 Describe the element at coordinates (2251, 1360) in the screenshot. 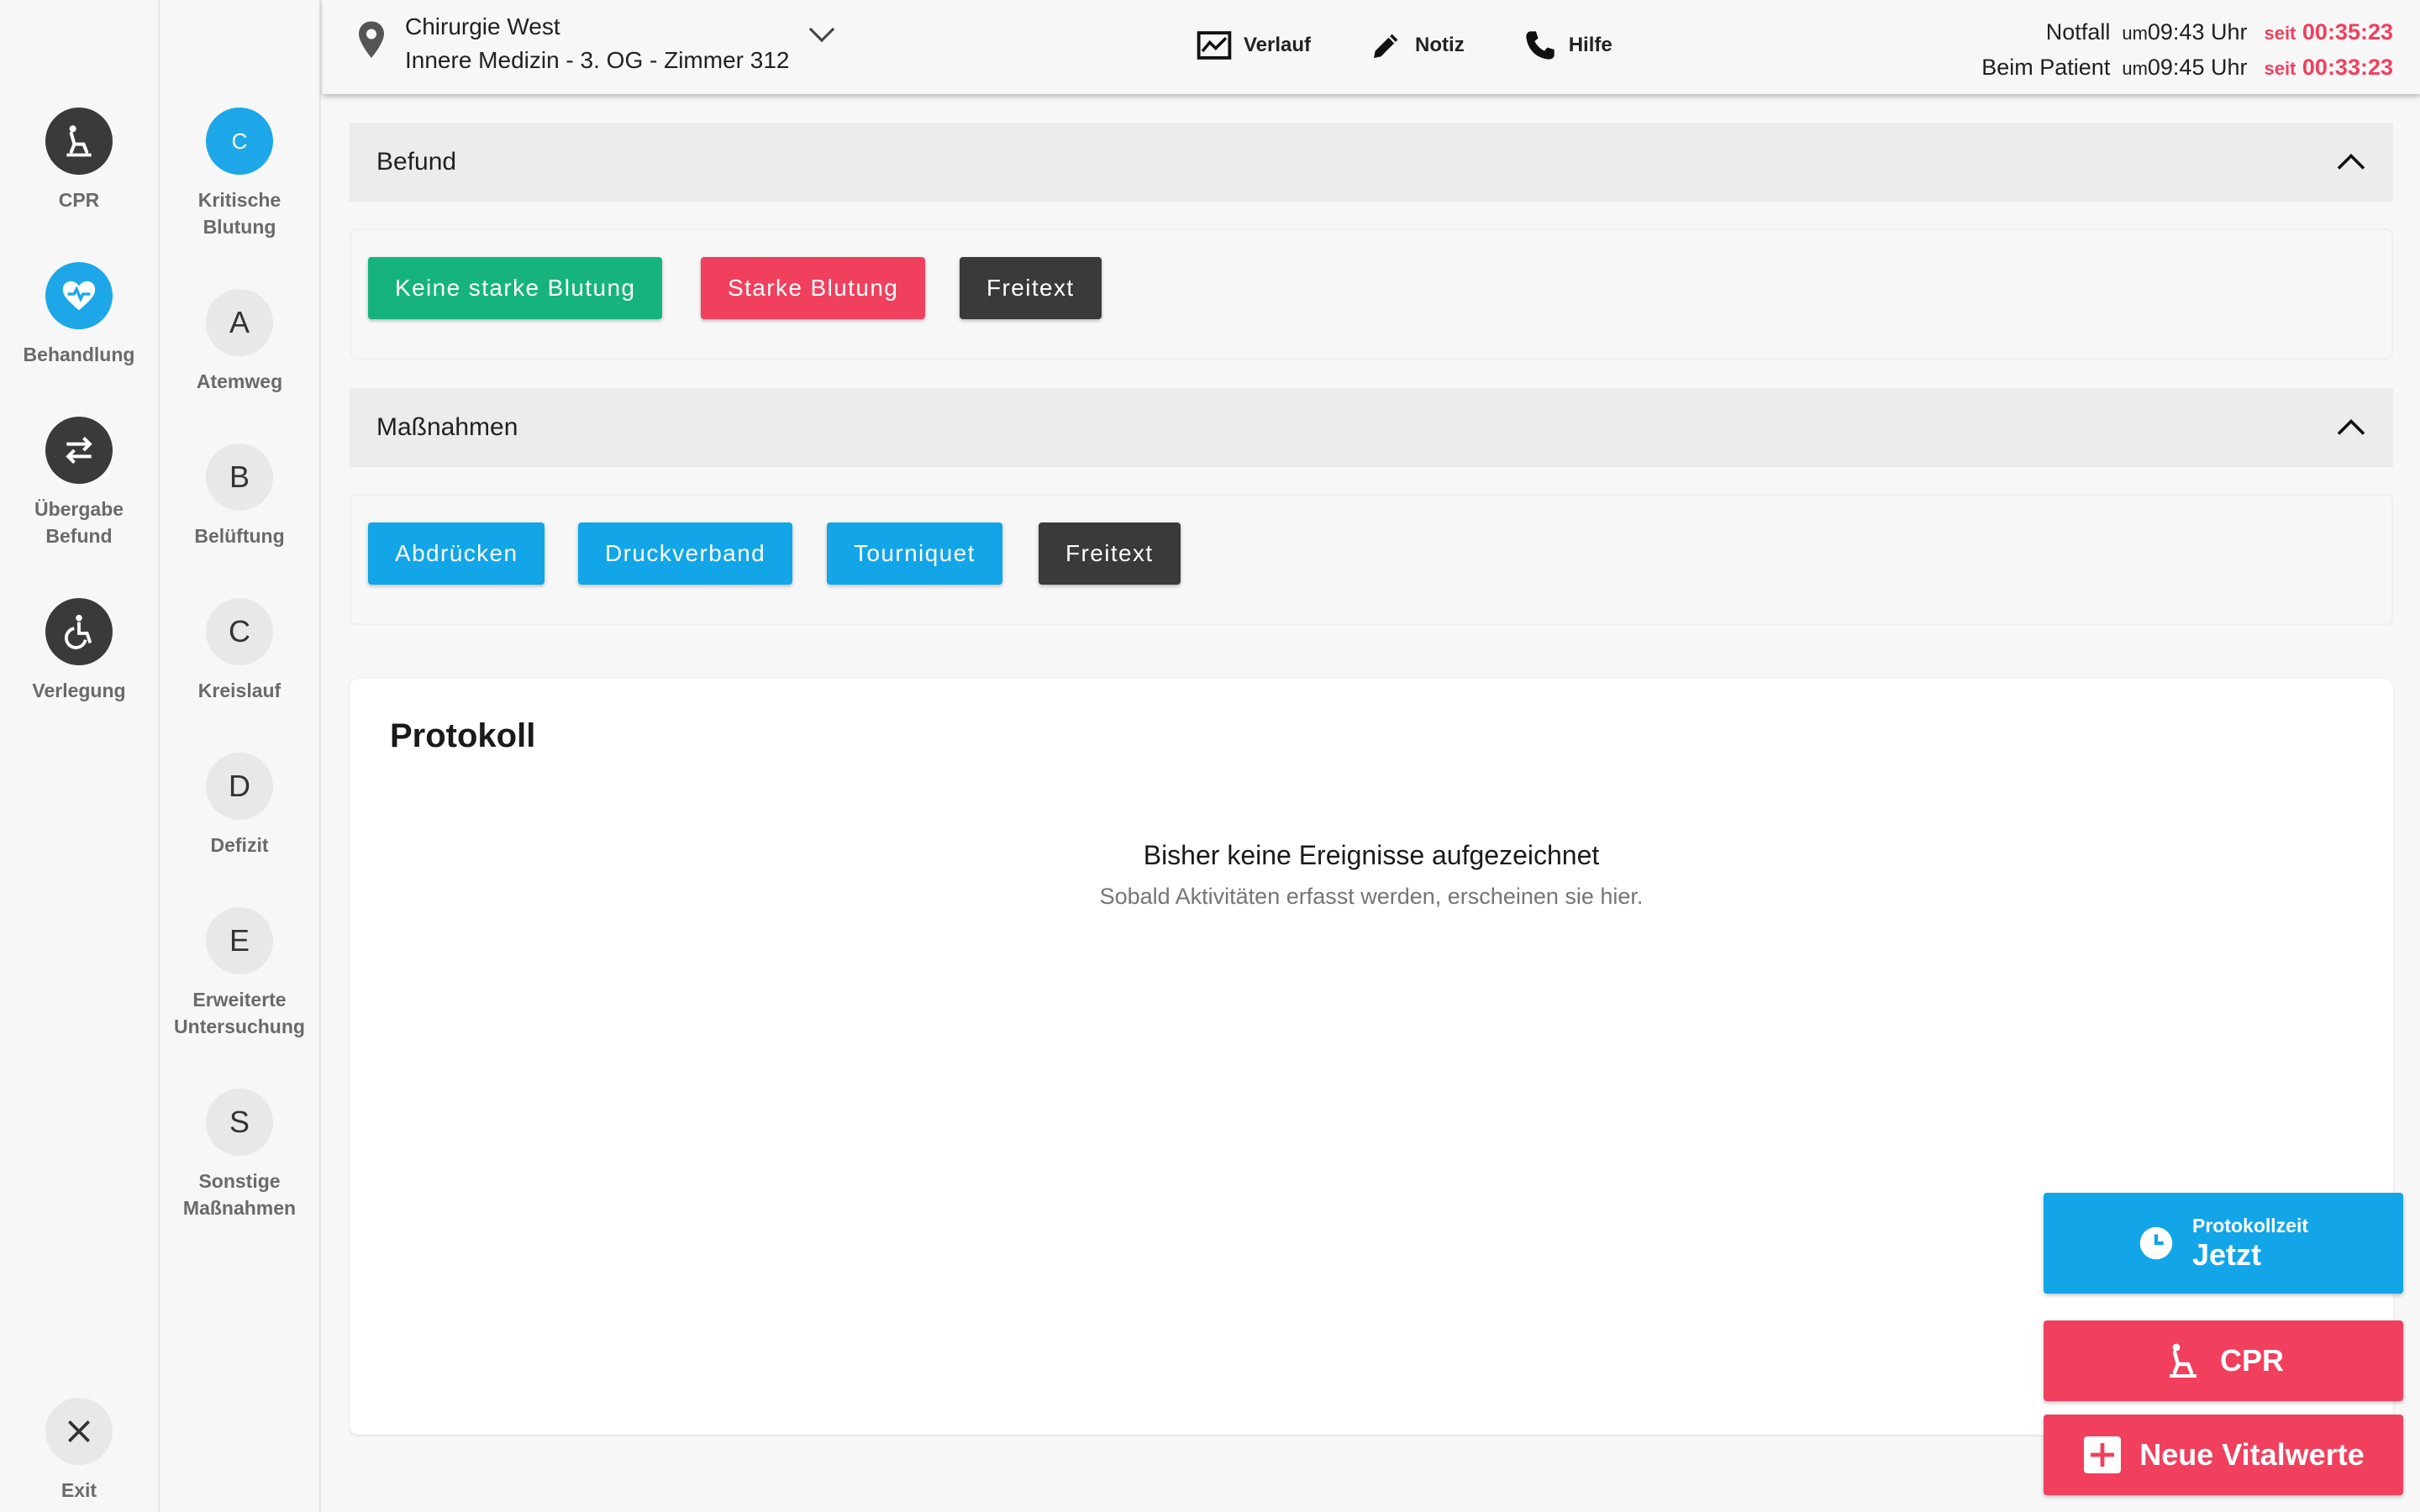

I see `cpr-fab-label: CPR` at that location.